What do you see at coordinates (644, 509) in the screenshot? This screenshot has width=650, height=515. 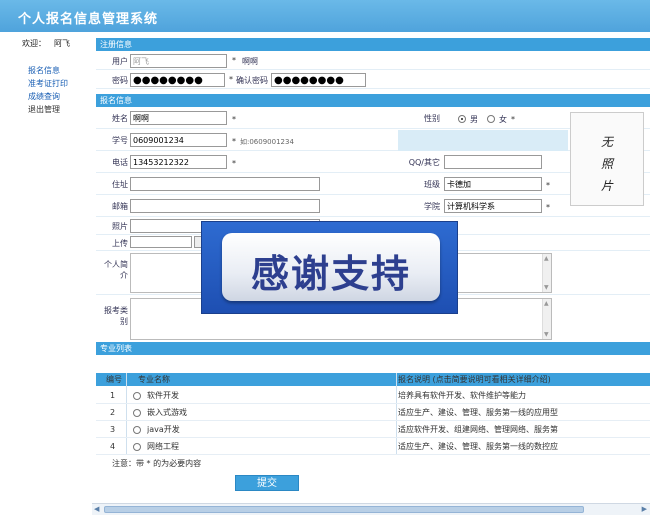 I see `scroll-right-icon: ▶` at bounding box center [644, 509].